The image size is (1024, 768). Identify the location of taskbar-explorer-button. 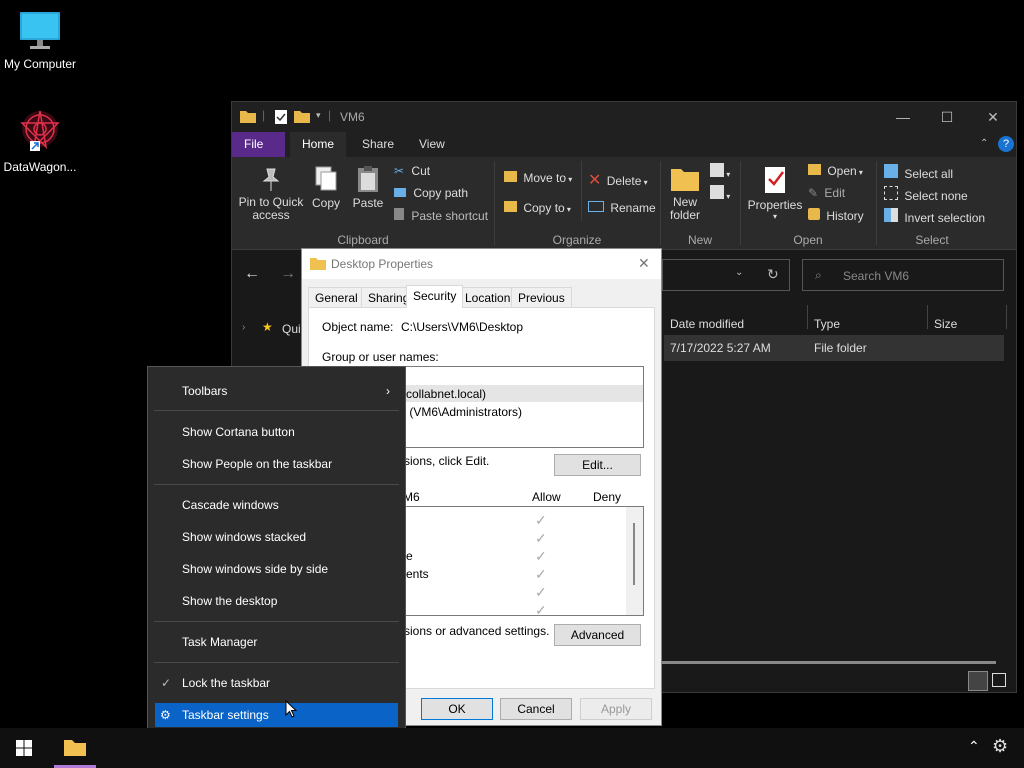
(75, 748).